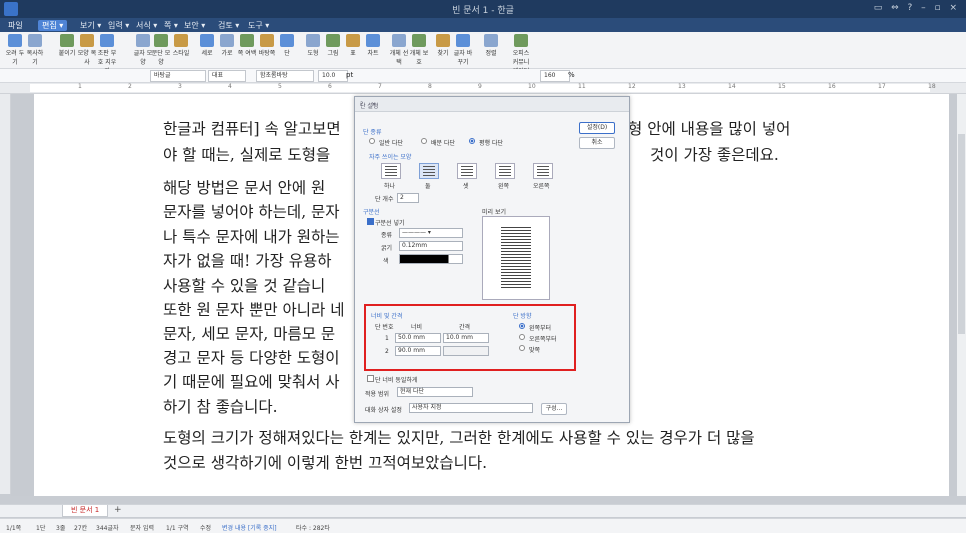  I want to click on ribbon-button-11: 바탕쪽, so click(267, 45).